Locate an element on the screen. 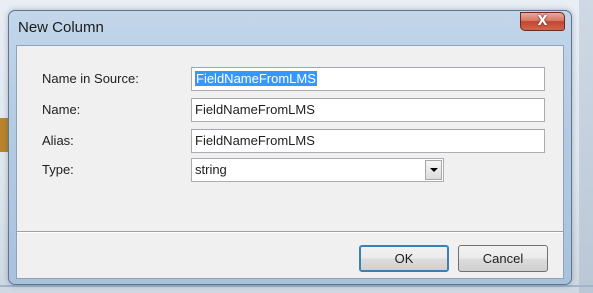 This screenshot has height=293, width=593. name-in-source-value: FieldNameFromLMS is located at coordinates (256, 78).